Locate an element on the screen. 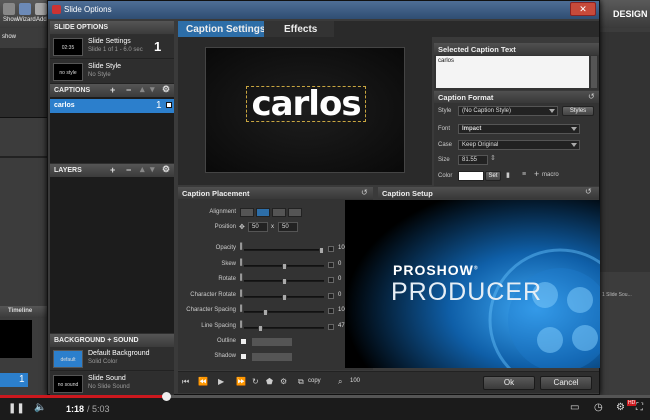 This screenshot has height=420, width=650. setup-reset-icon: ↺ is located at coordinates (588, 191).